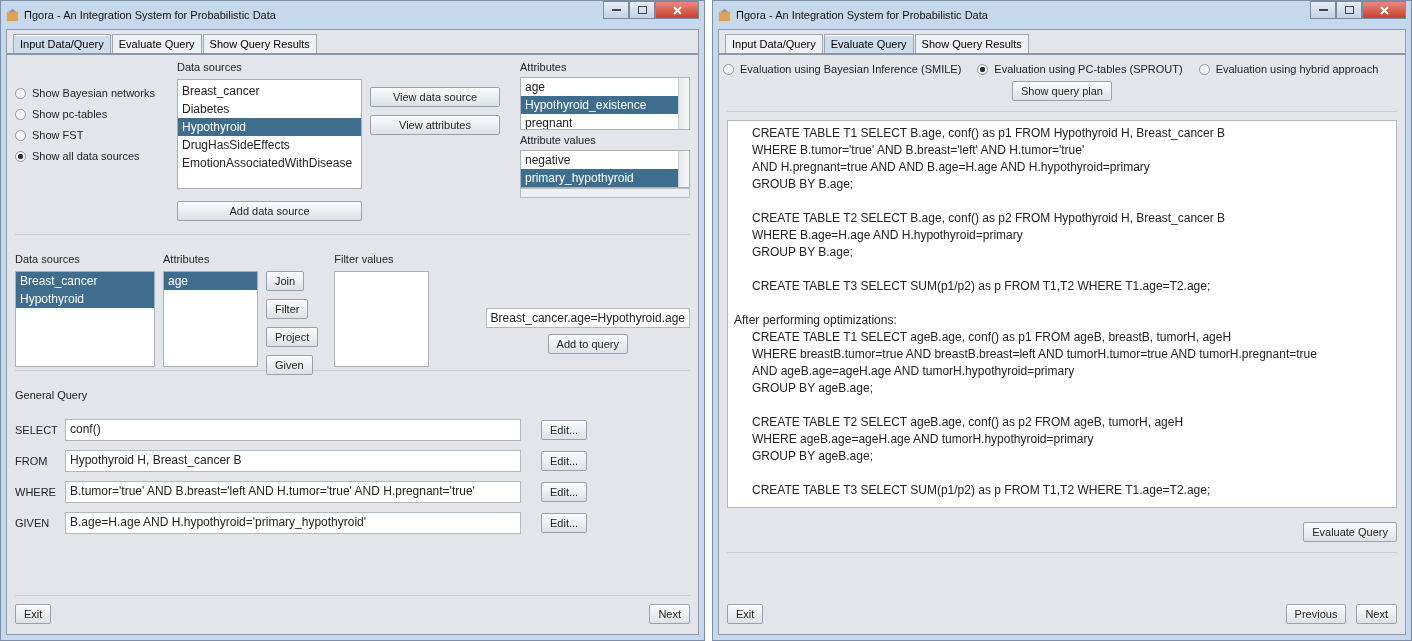  I want to click on condition-field: Breast_cancer.age=Hypothyroid.age, so click(587, 317).